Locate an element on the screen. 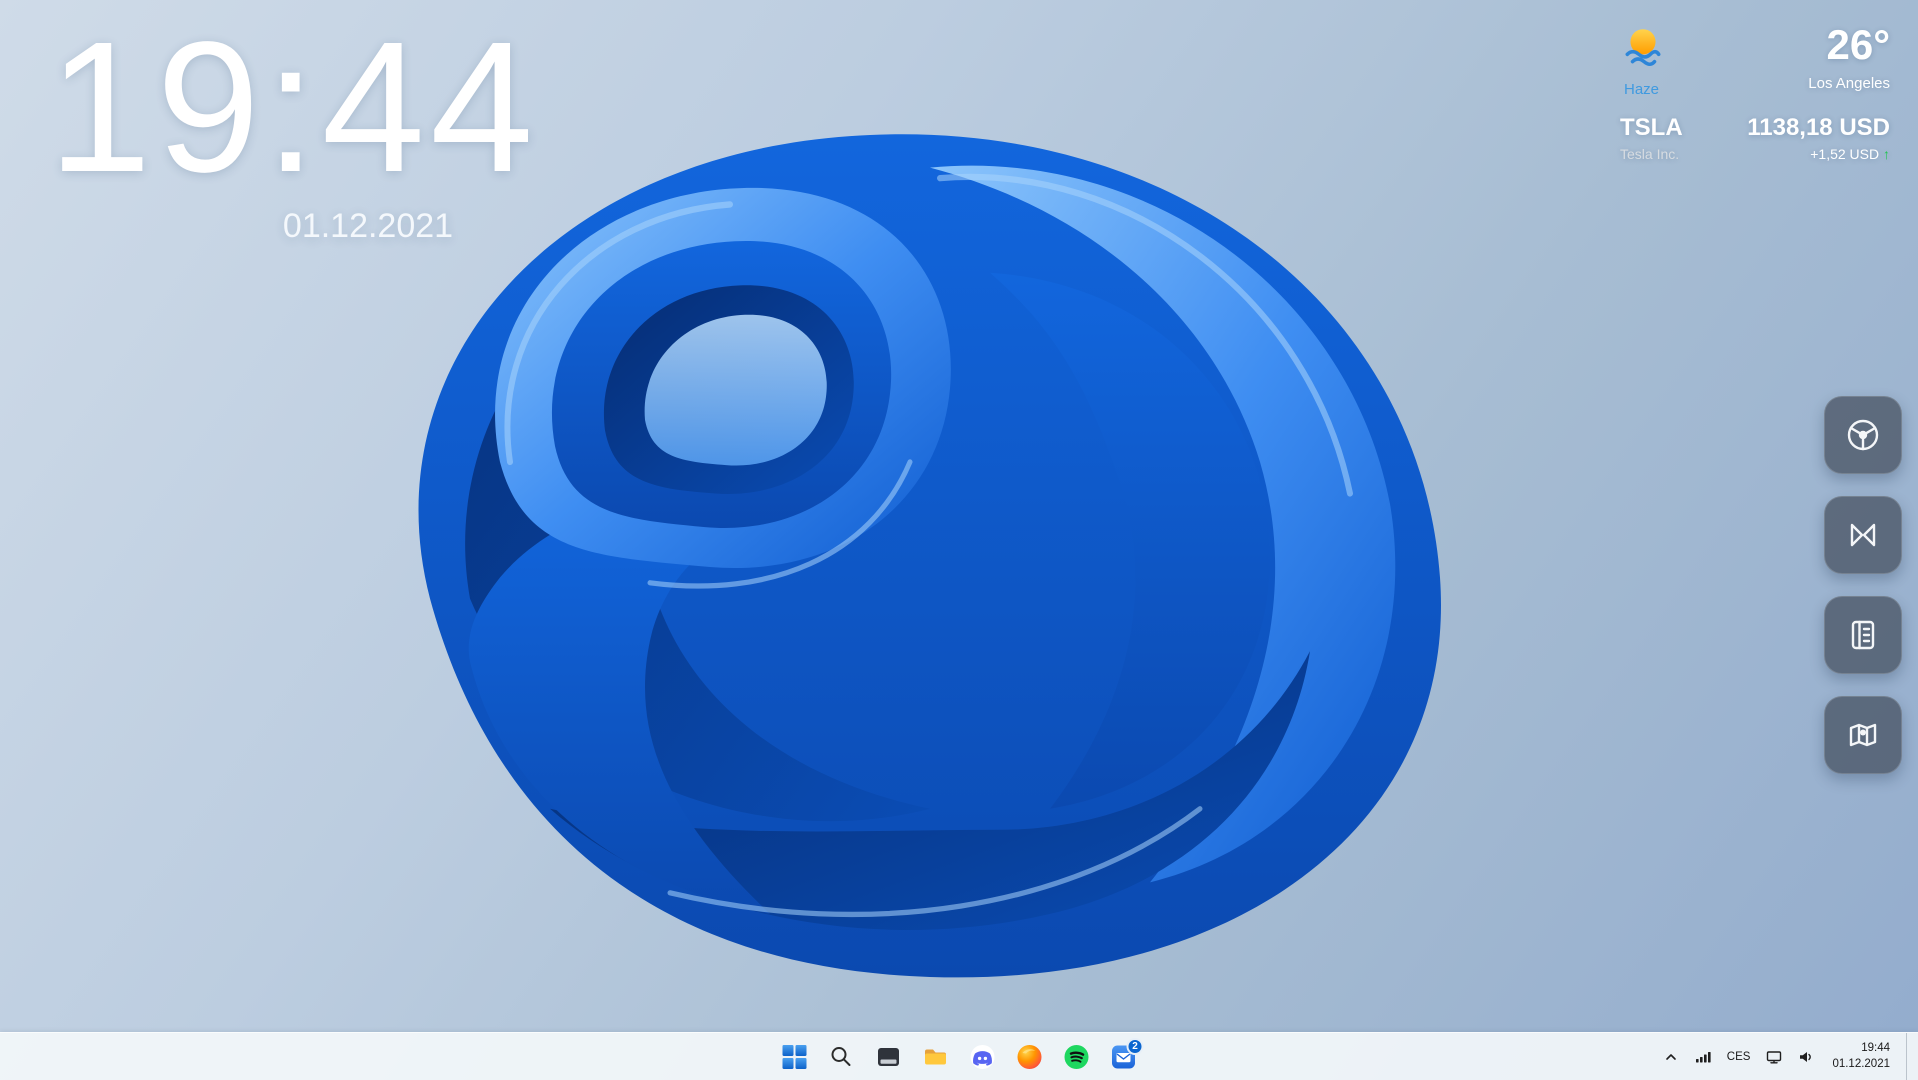  mail-badge: 2 is located at coordinates (1135, 1046).